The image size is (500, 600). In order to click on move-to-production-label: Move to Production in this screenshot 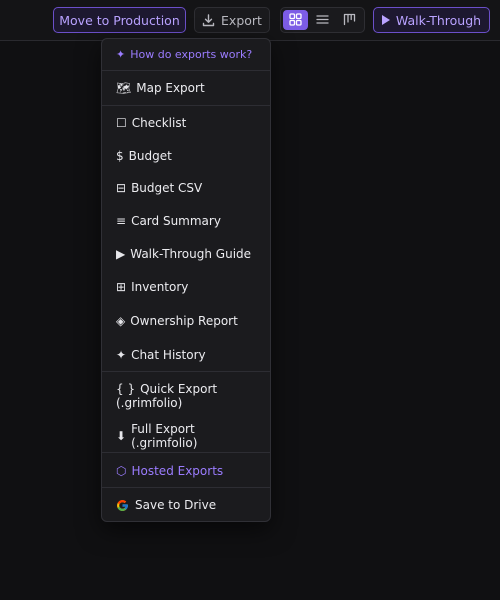, I will do `click(119, 20)`.